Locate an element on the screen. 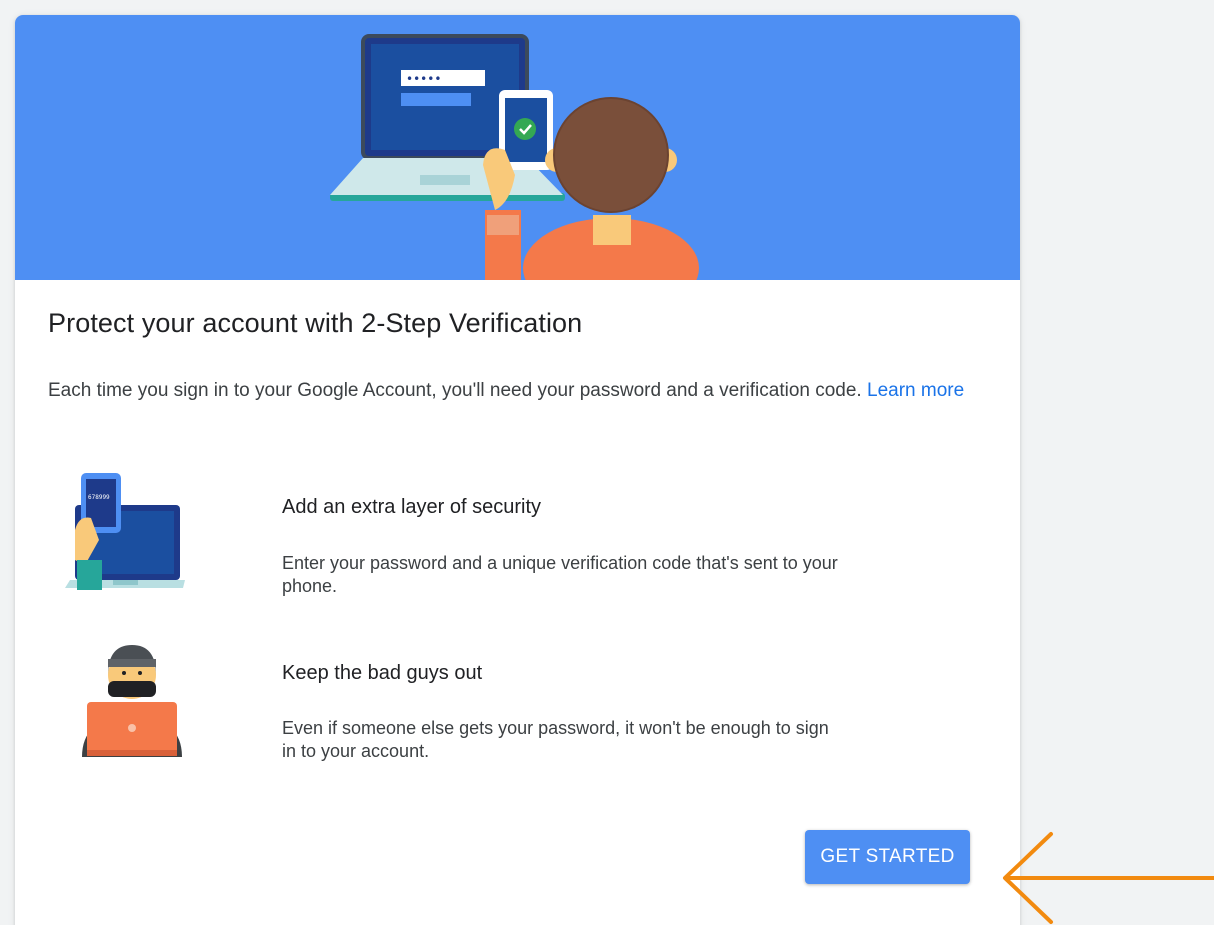  phone-code-text: 678999 is located at coordinates (99, 497).